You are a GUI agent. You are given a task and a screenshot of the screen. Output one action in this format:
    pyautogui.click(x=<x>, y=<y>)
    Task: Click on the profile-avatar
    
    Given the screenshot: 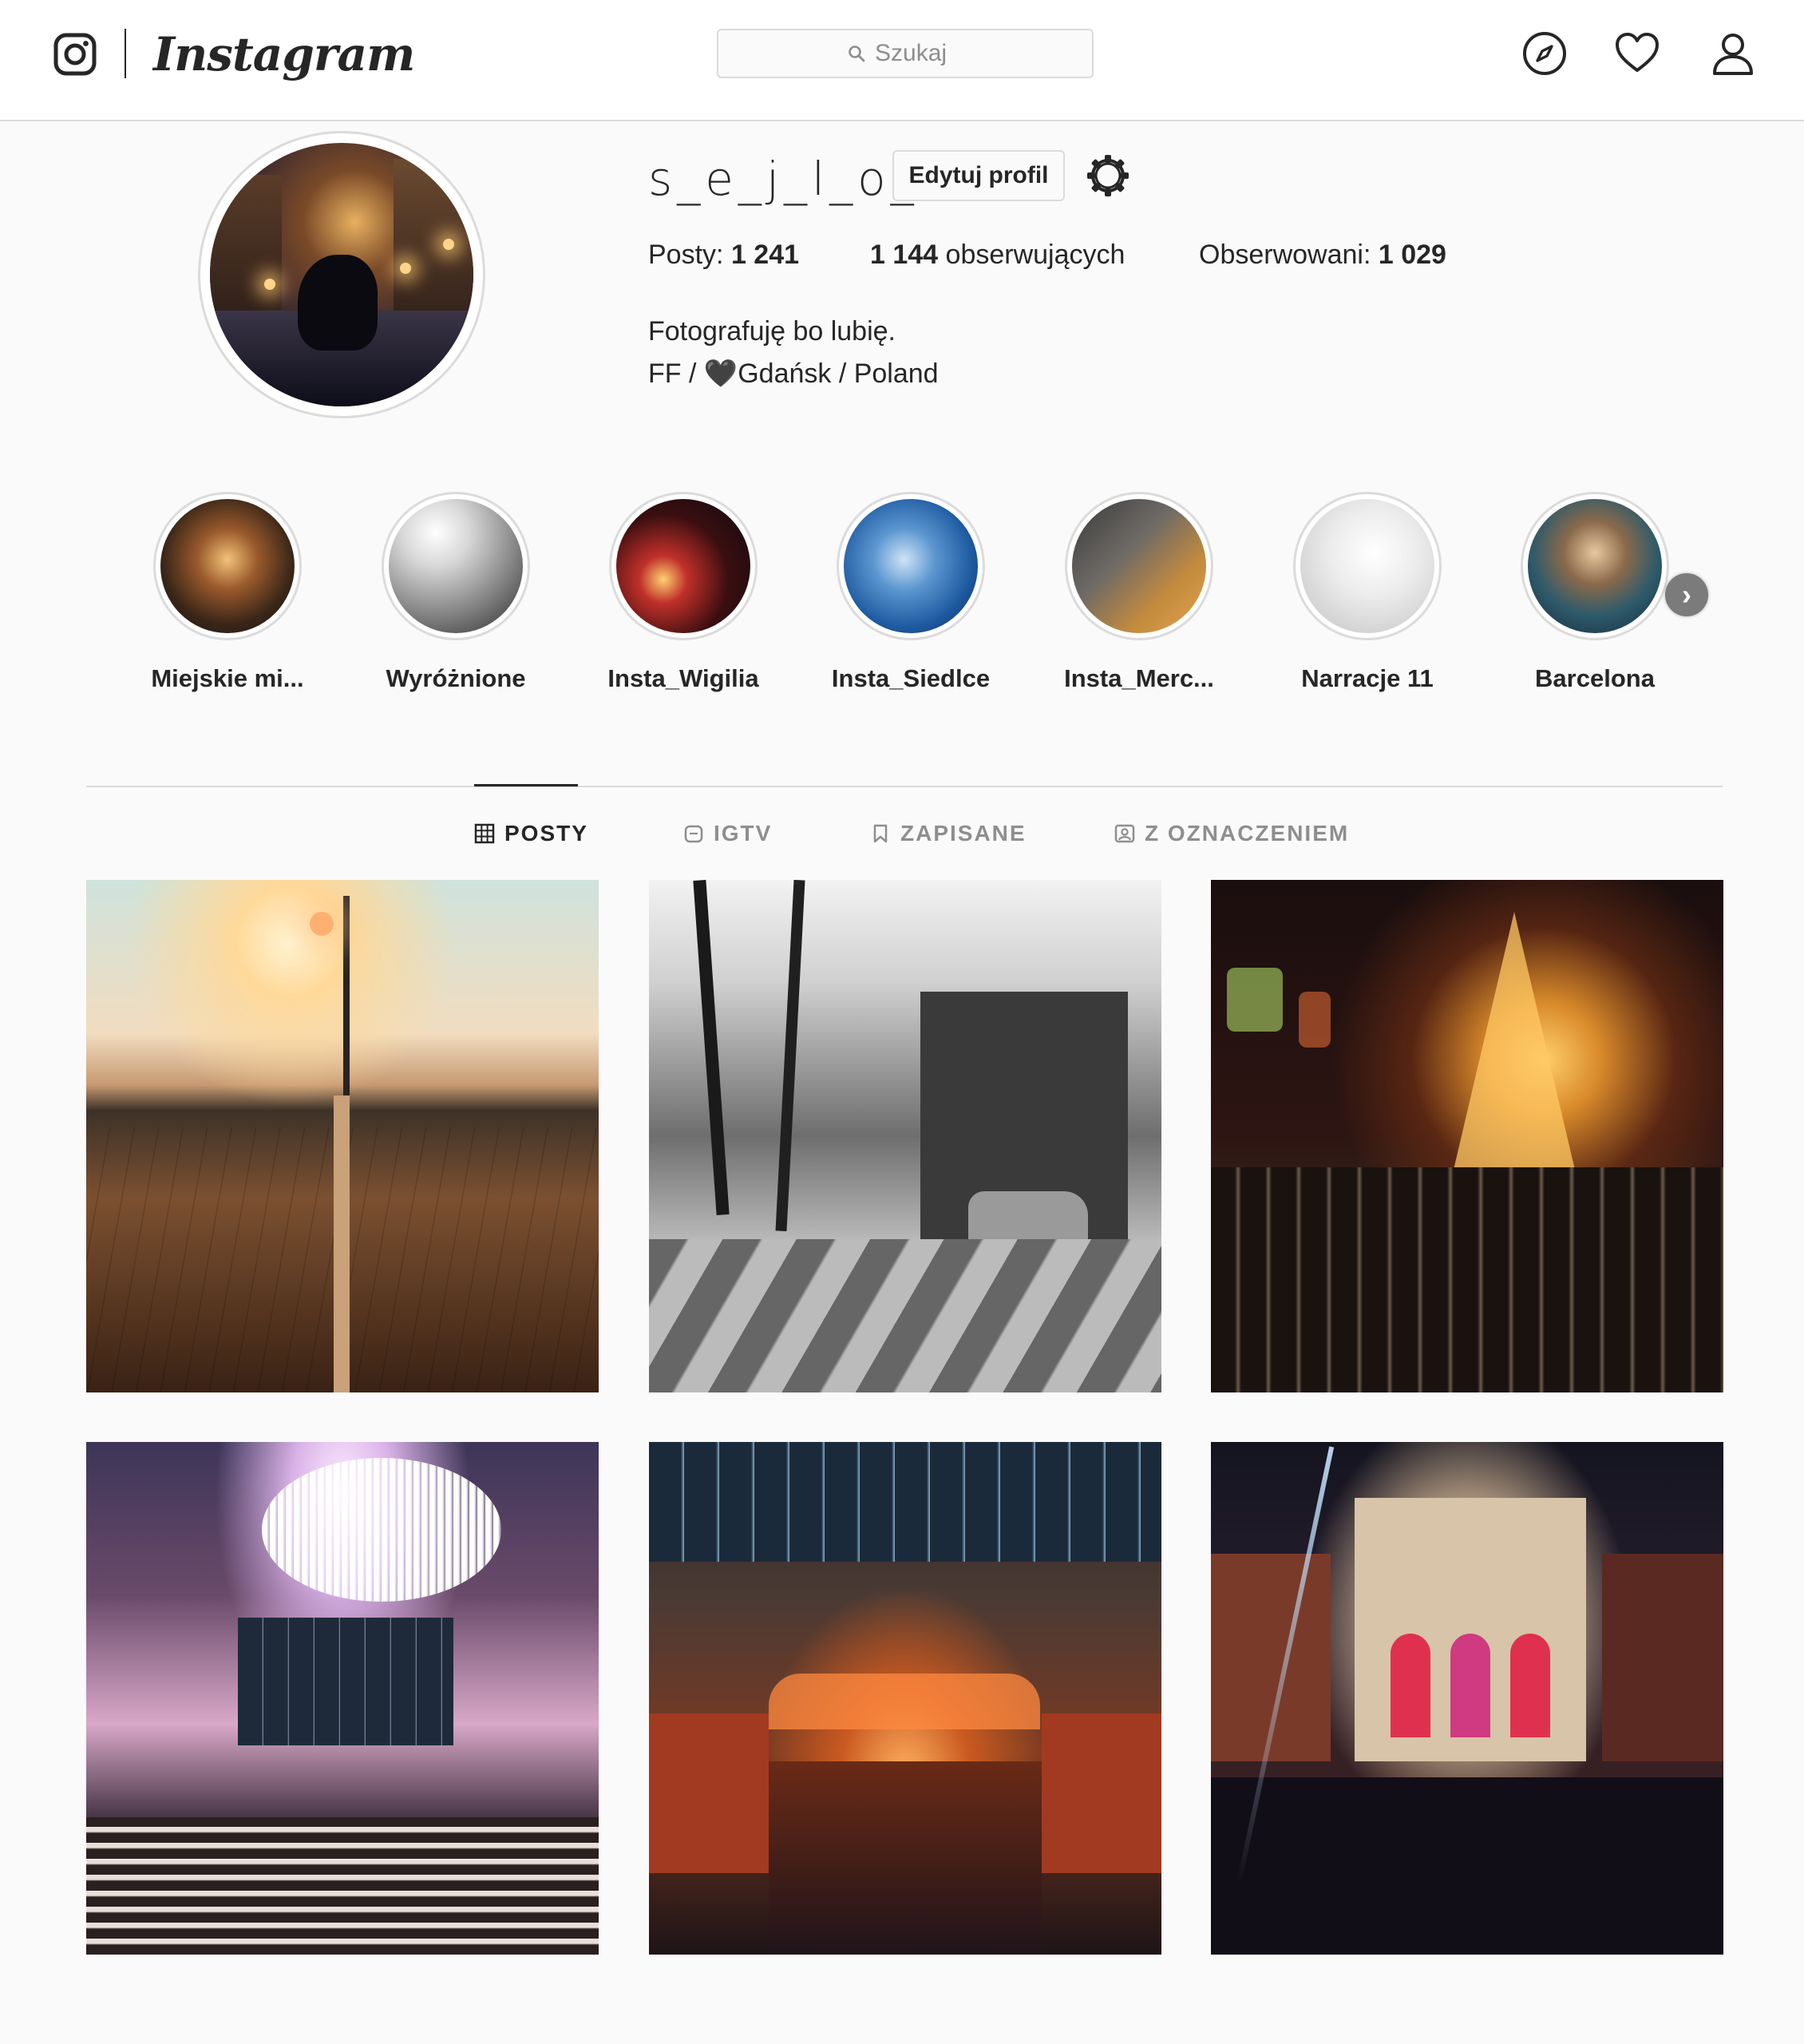 What is the action you would take?
    pyautogui.click(x=341, y=274)
    